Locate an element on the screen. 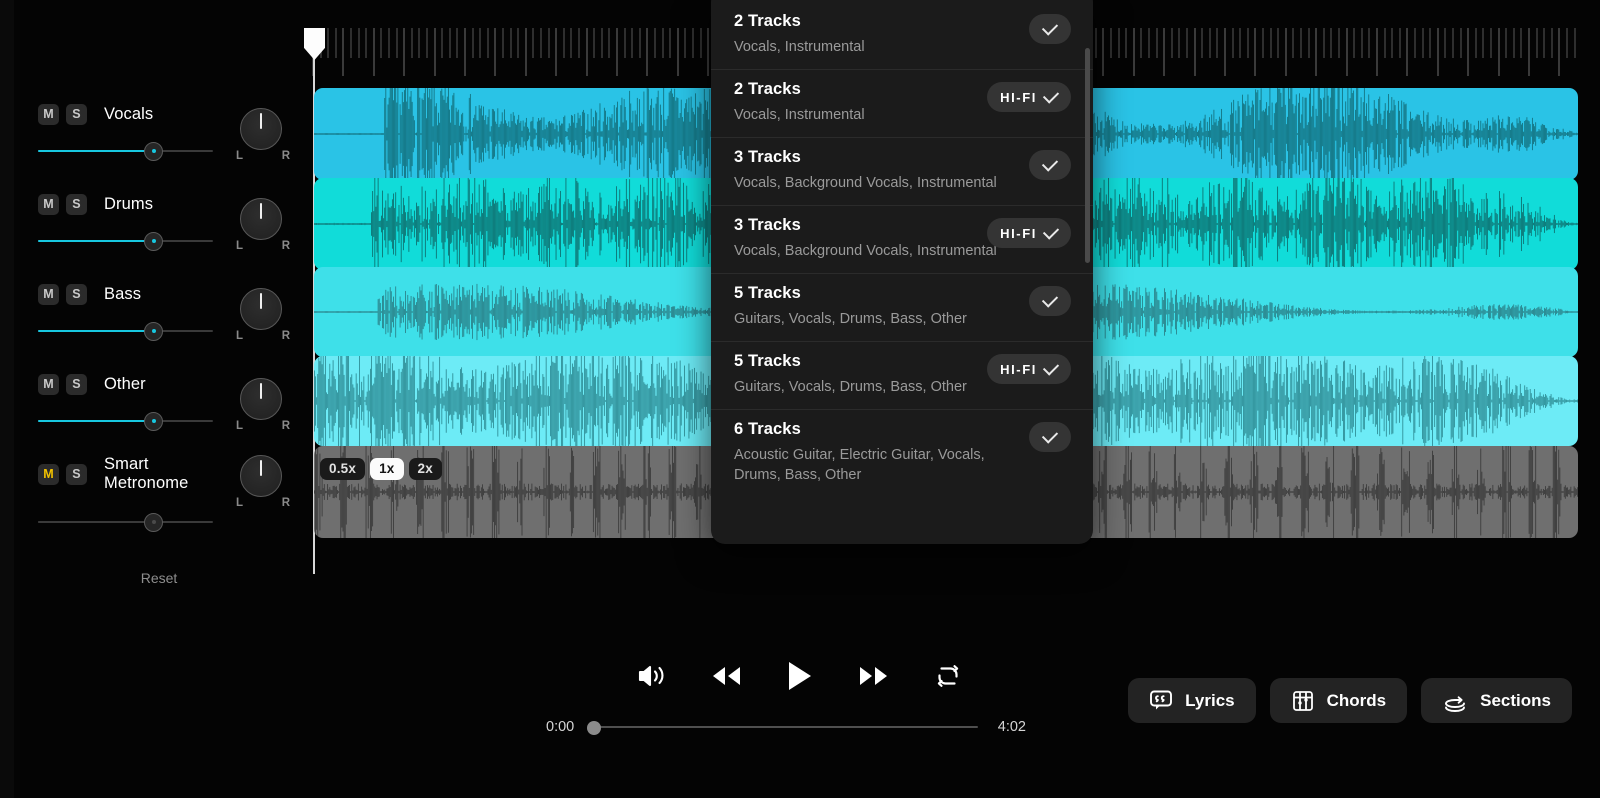 The height and width of the screenshot is (798, 1600). pan-labels: LR is located at coordinates (263, 336).